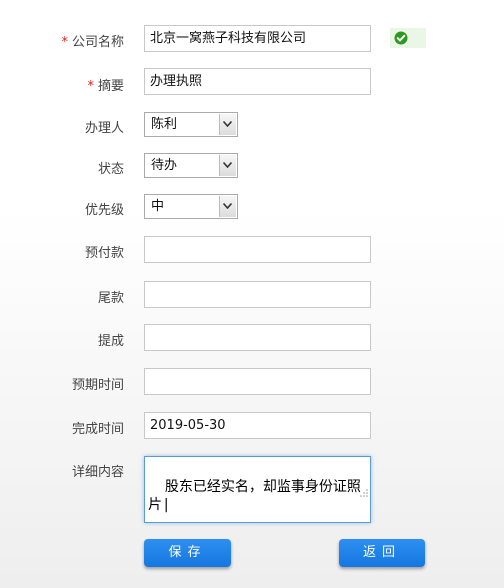 Image resolution: width=504 pixels, height=588 pixels. Describe the element at coordinates (257, 38) in the screenshot. I see `company-name-input: 北京一窝燕子科技有限公司` at that location.